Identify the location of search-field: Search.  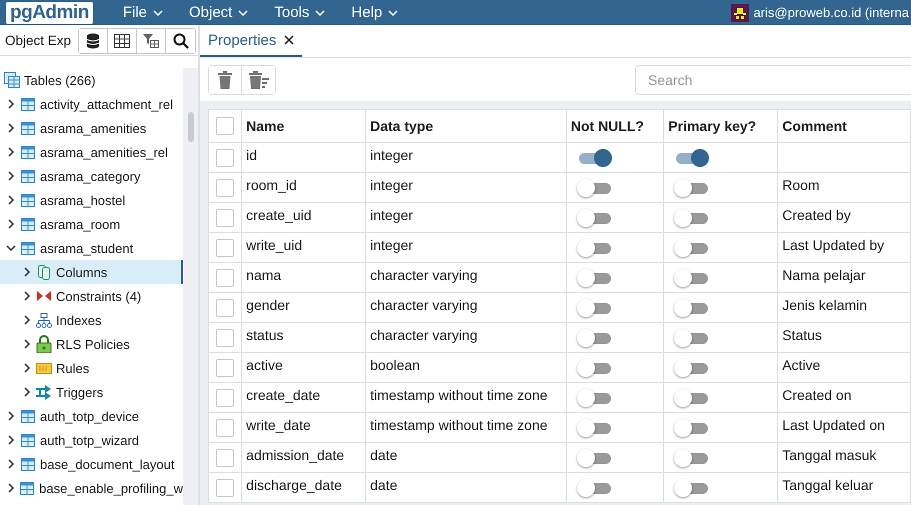
(773, 79).